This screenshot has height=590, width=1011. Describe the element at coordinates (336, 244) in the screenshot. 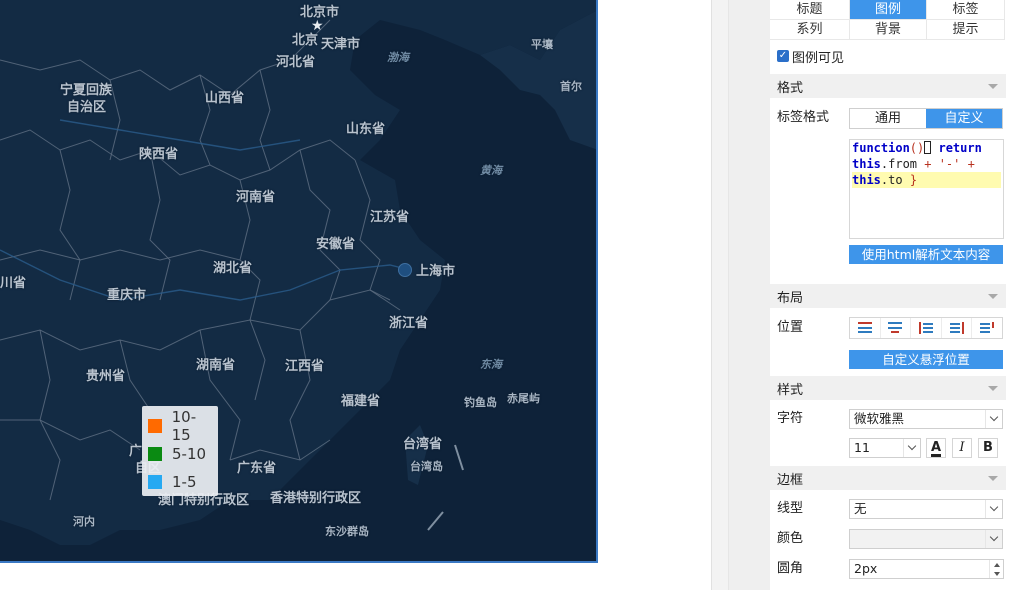

I see `map-label-anhui: 安徽省` at that location.